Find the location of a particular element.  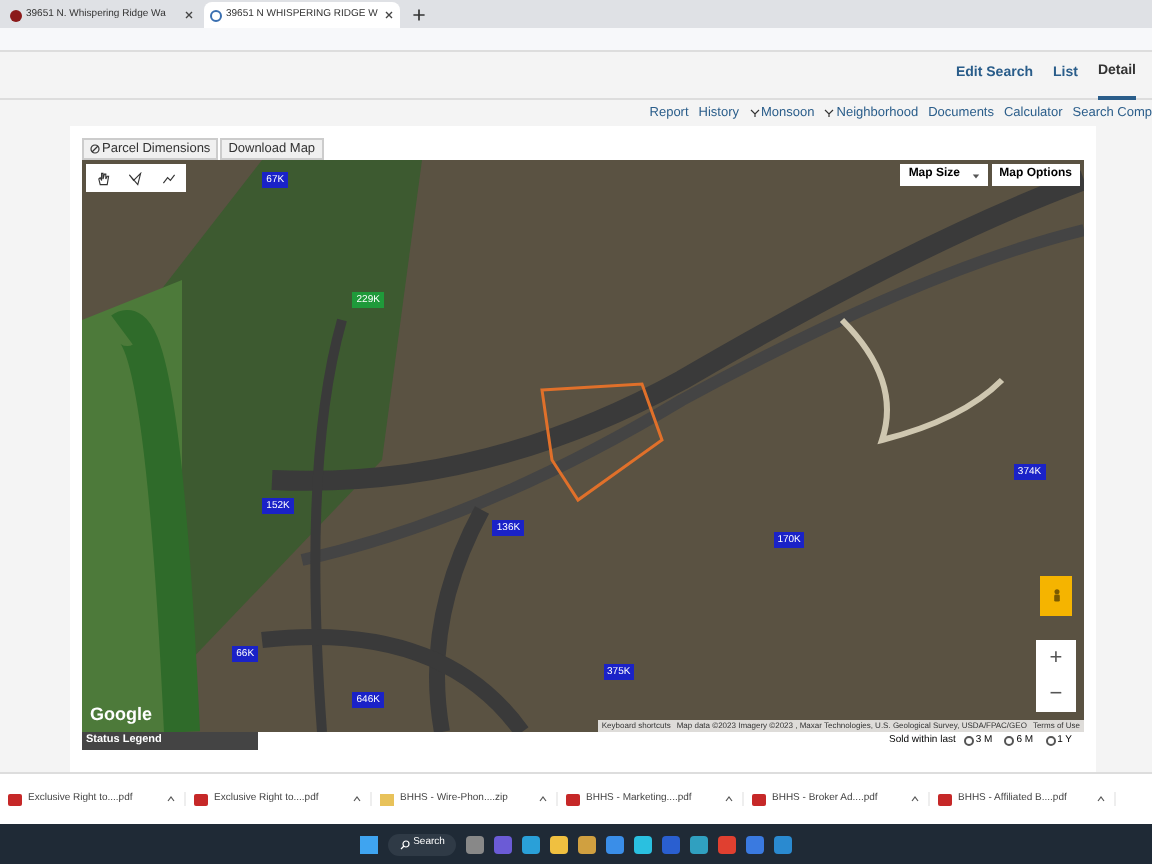

windows-icon is located at coordinates (368, 844).